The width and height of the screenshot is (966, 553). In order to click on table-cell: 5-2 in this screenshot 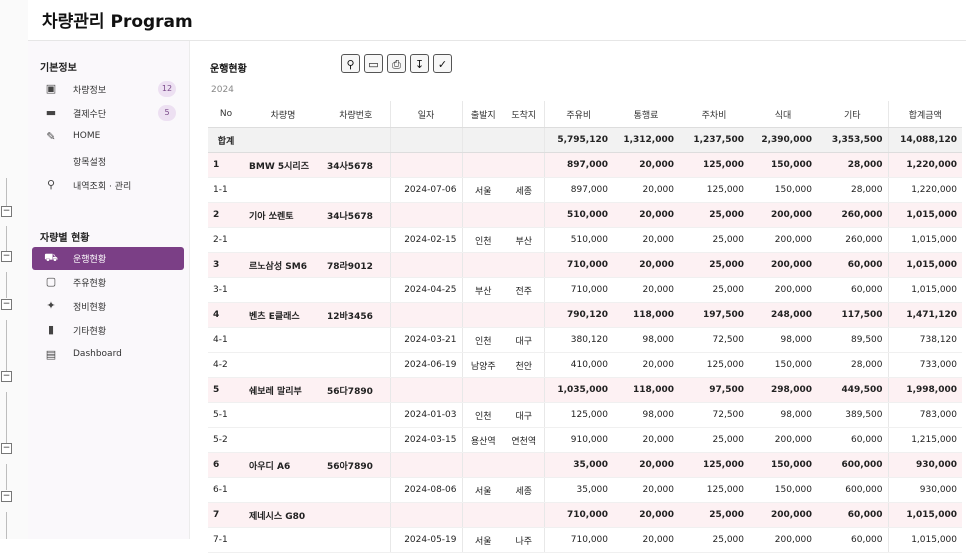, I will do `click(226, 440)`.